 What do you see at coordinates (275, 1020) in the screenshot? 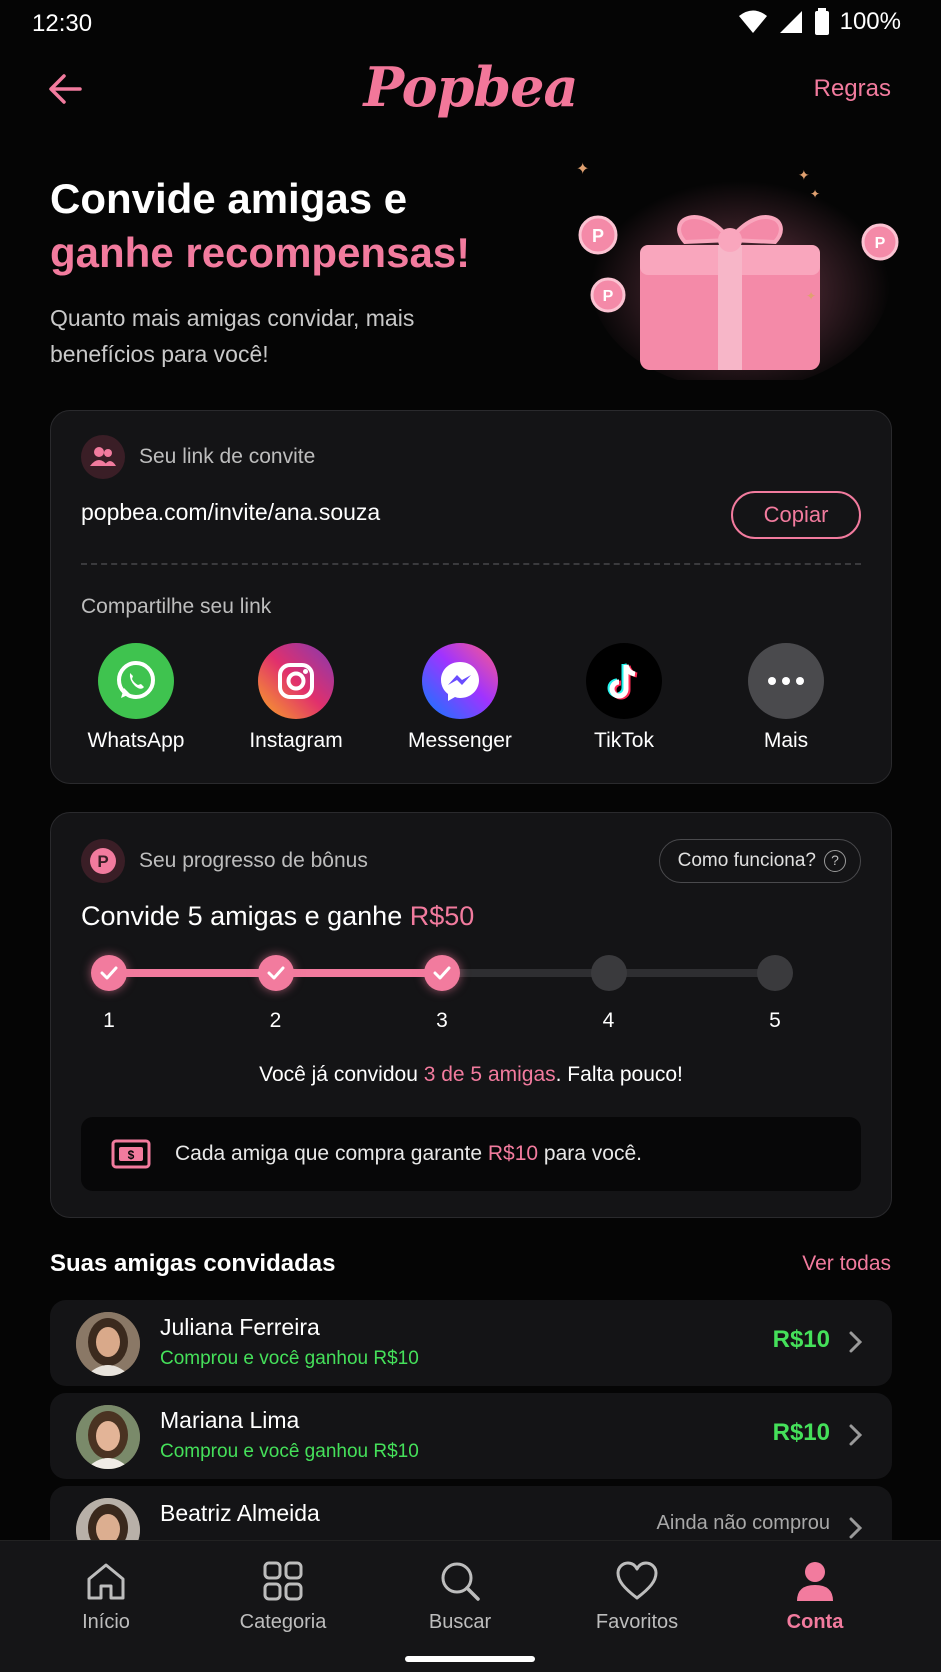
I see `progress-step-number: 2` at bounding box center [275, 1020].